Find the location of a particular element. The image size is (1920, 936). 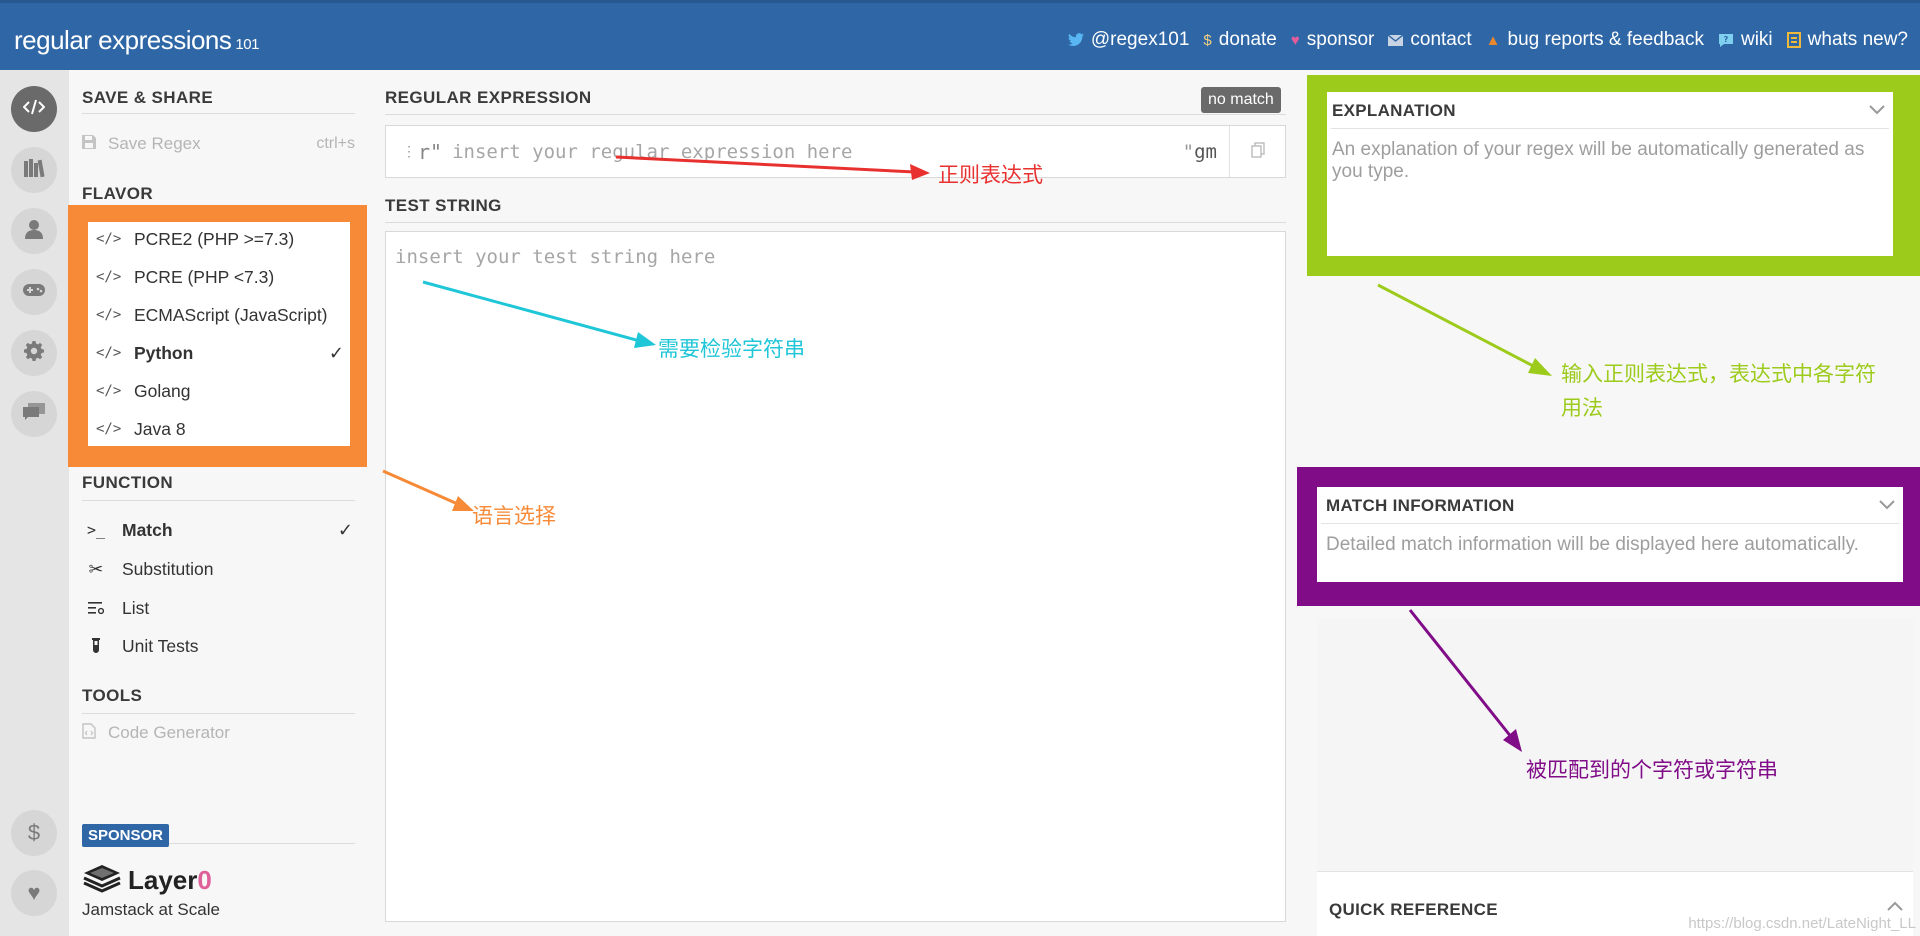

flavor-golang: </> Golang is located at coordinates (221, 391).